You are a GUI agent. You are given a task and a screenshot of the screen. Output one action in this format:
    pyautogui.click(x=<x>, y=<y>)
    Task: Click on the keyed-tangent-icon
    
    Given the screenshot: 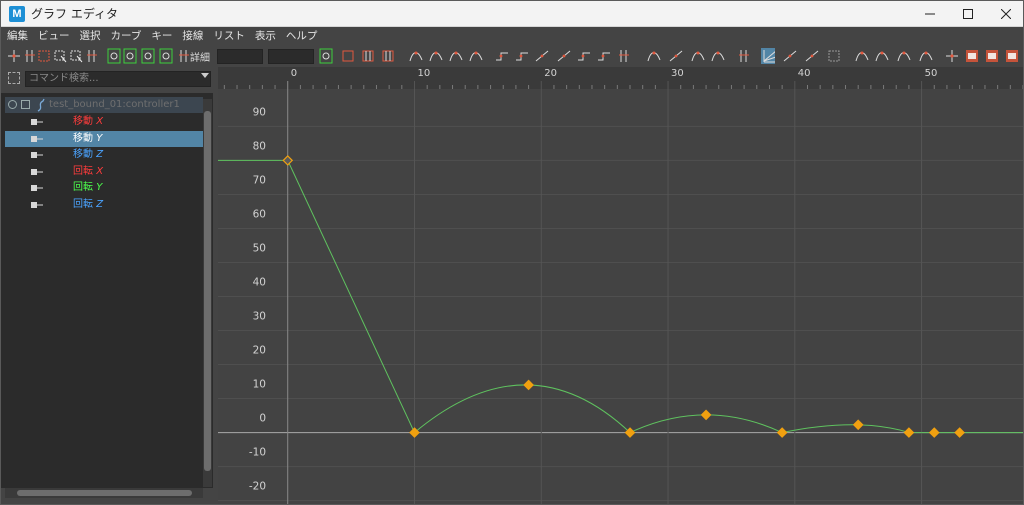 What is the action you would take?
    pyautogui.click(x=718, y=56)
    